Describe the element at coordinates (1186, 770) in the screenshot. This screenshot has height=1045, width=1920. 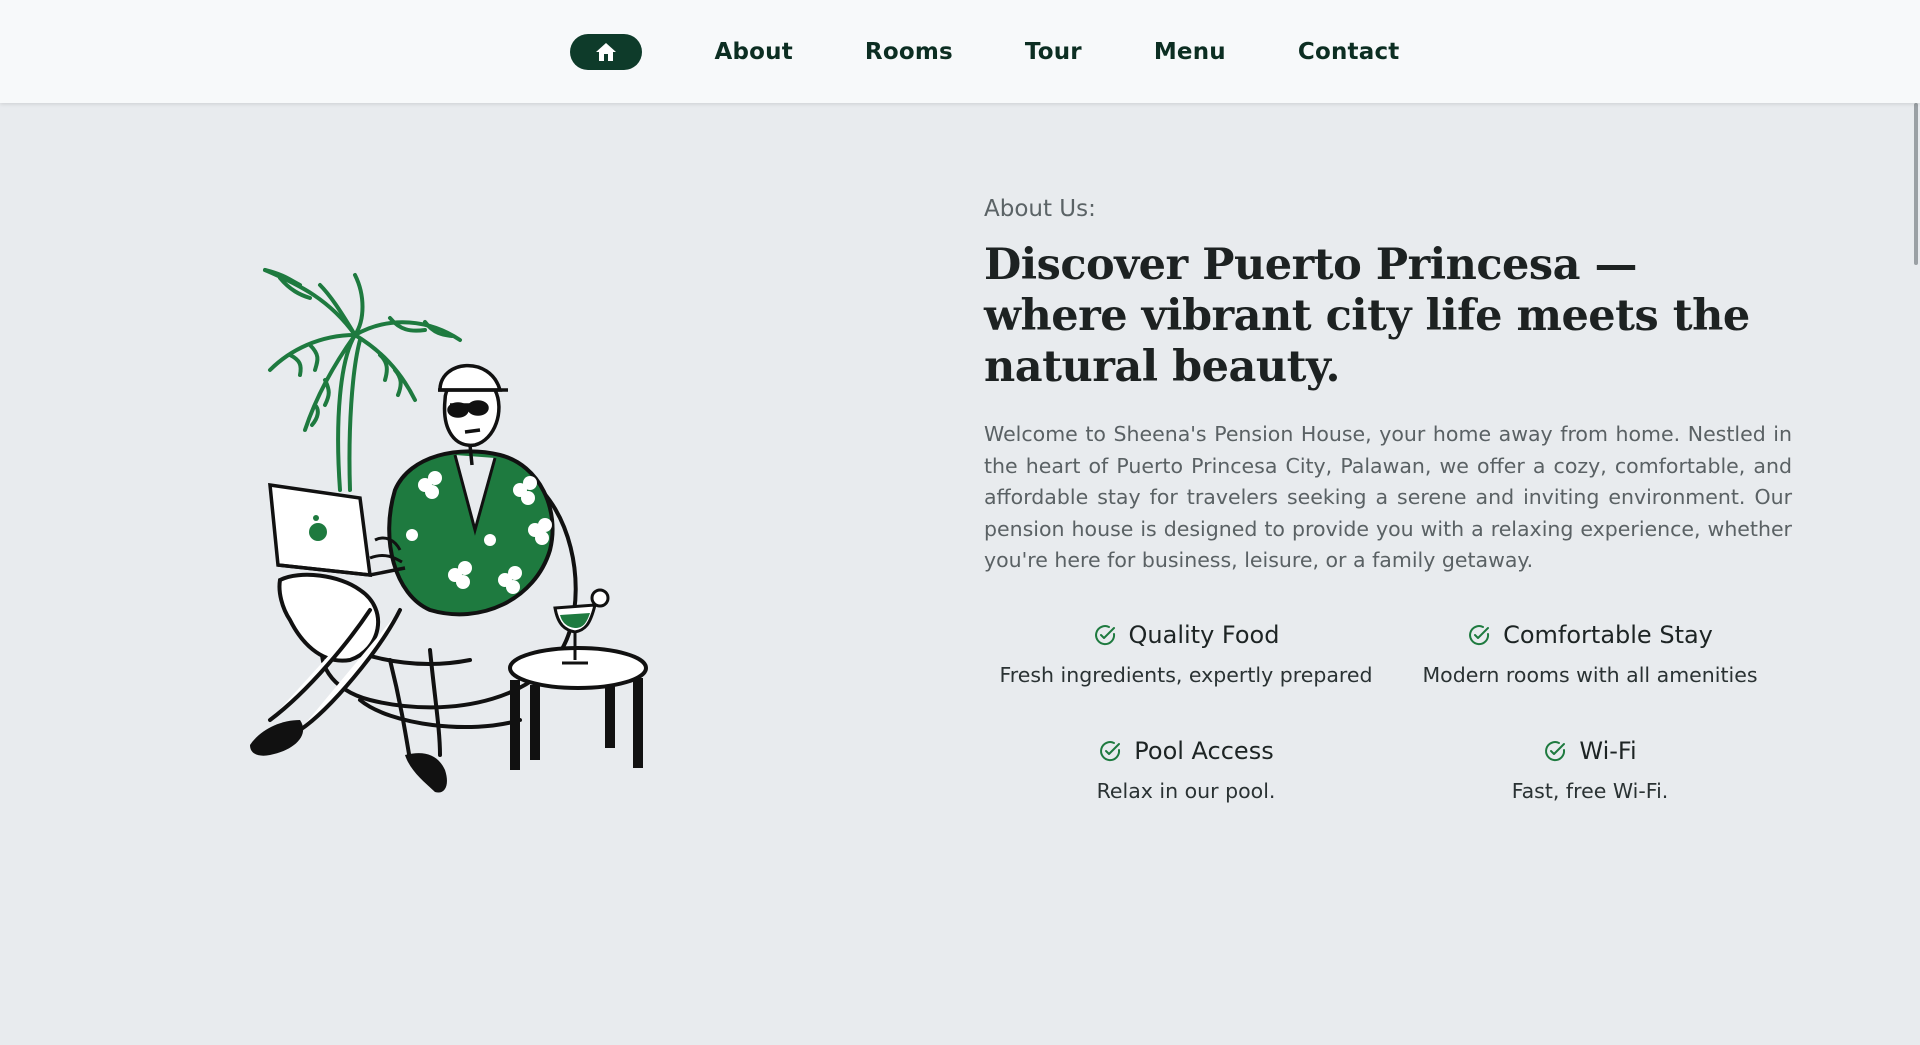
I see `feature-pool-access: Pool Access Relax in our pool.` at that location.